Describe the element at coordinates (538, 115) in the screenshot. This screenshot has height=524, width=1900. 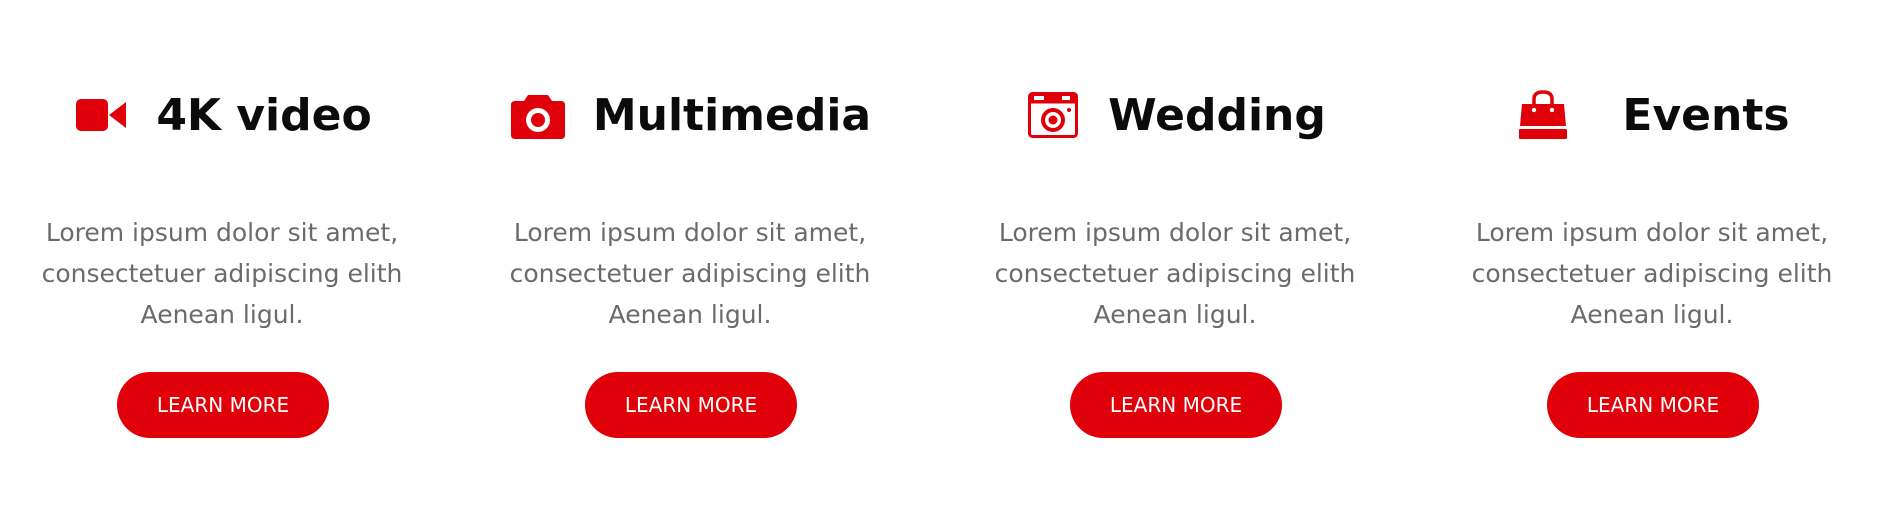
I see `camera-icon` at that location.